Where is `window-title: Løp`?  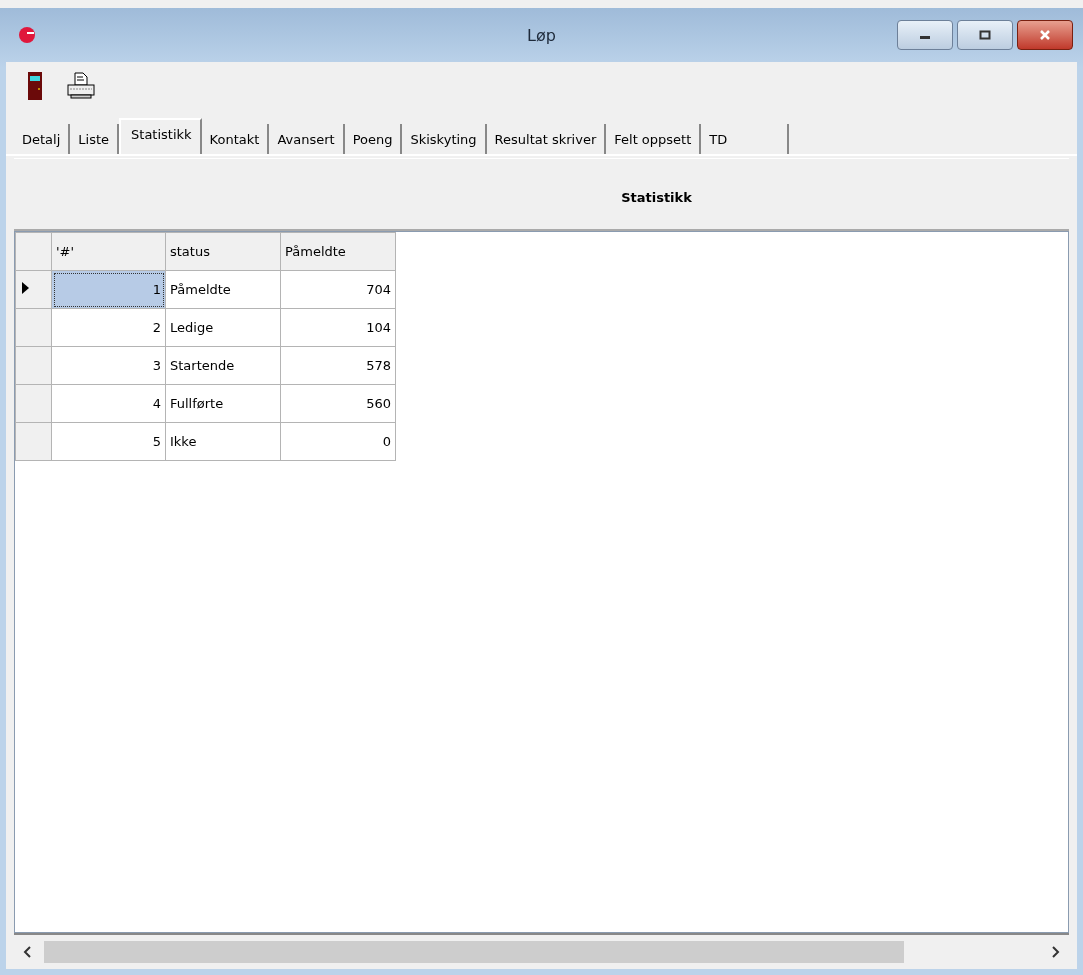 window-title: Løp is located at coordinates (541, 35).